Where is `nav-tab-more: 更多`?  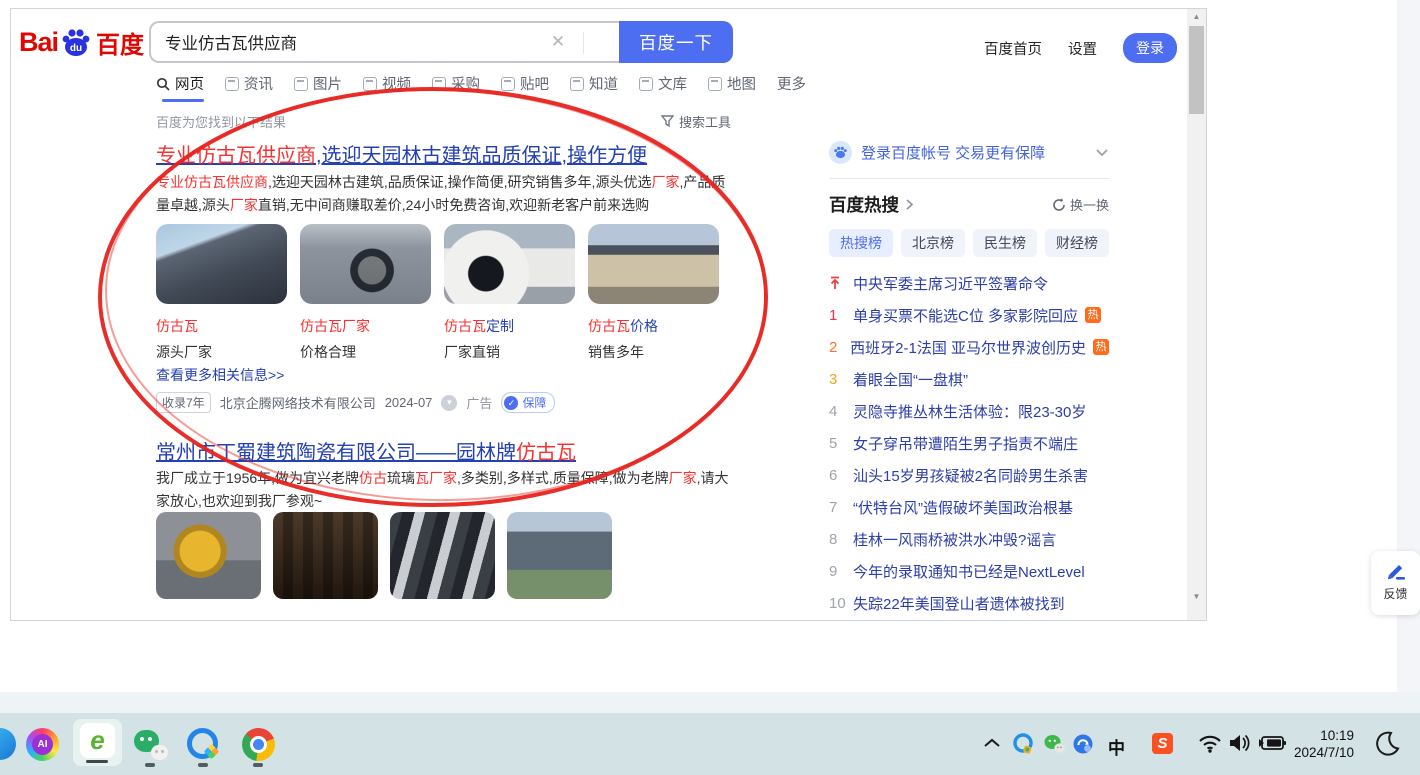
nav-tab-more: 更多 is located at coordinates (791, 83).